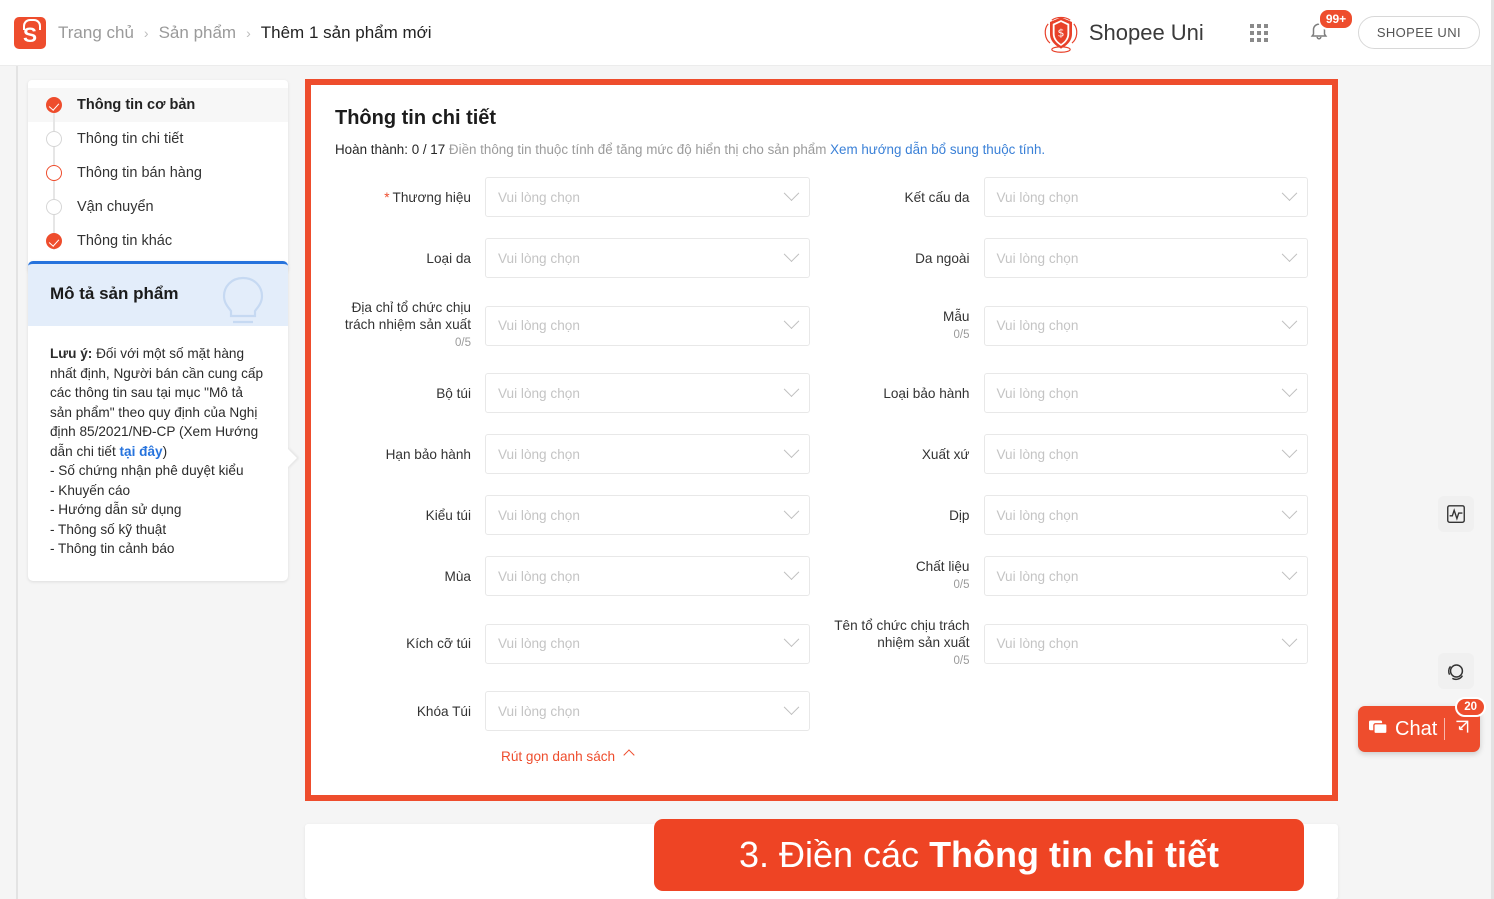 The image size is (1494, 899). Describe the element at coordinates (165, 451) in the screenshot. I see `tip-note-text-after: )` at that location.